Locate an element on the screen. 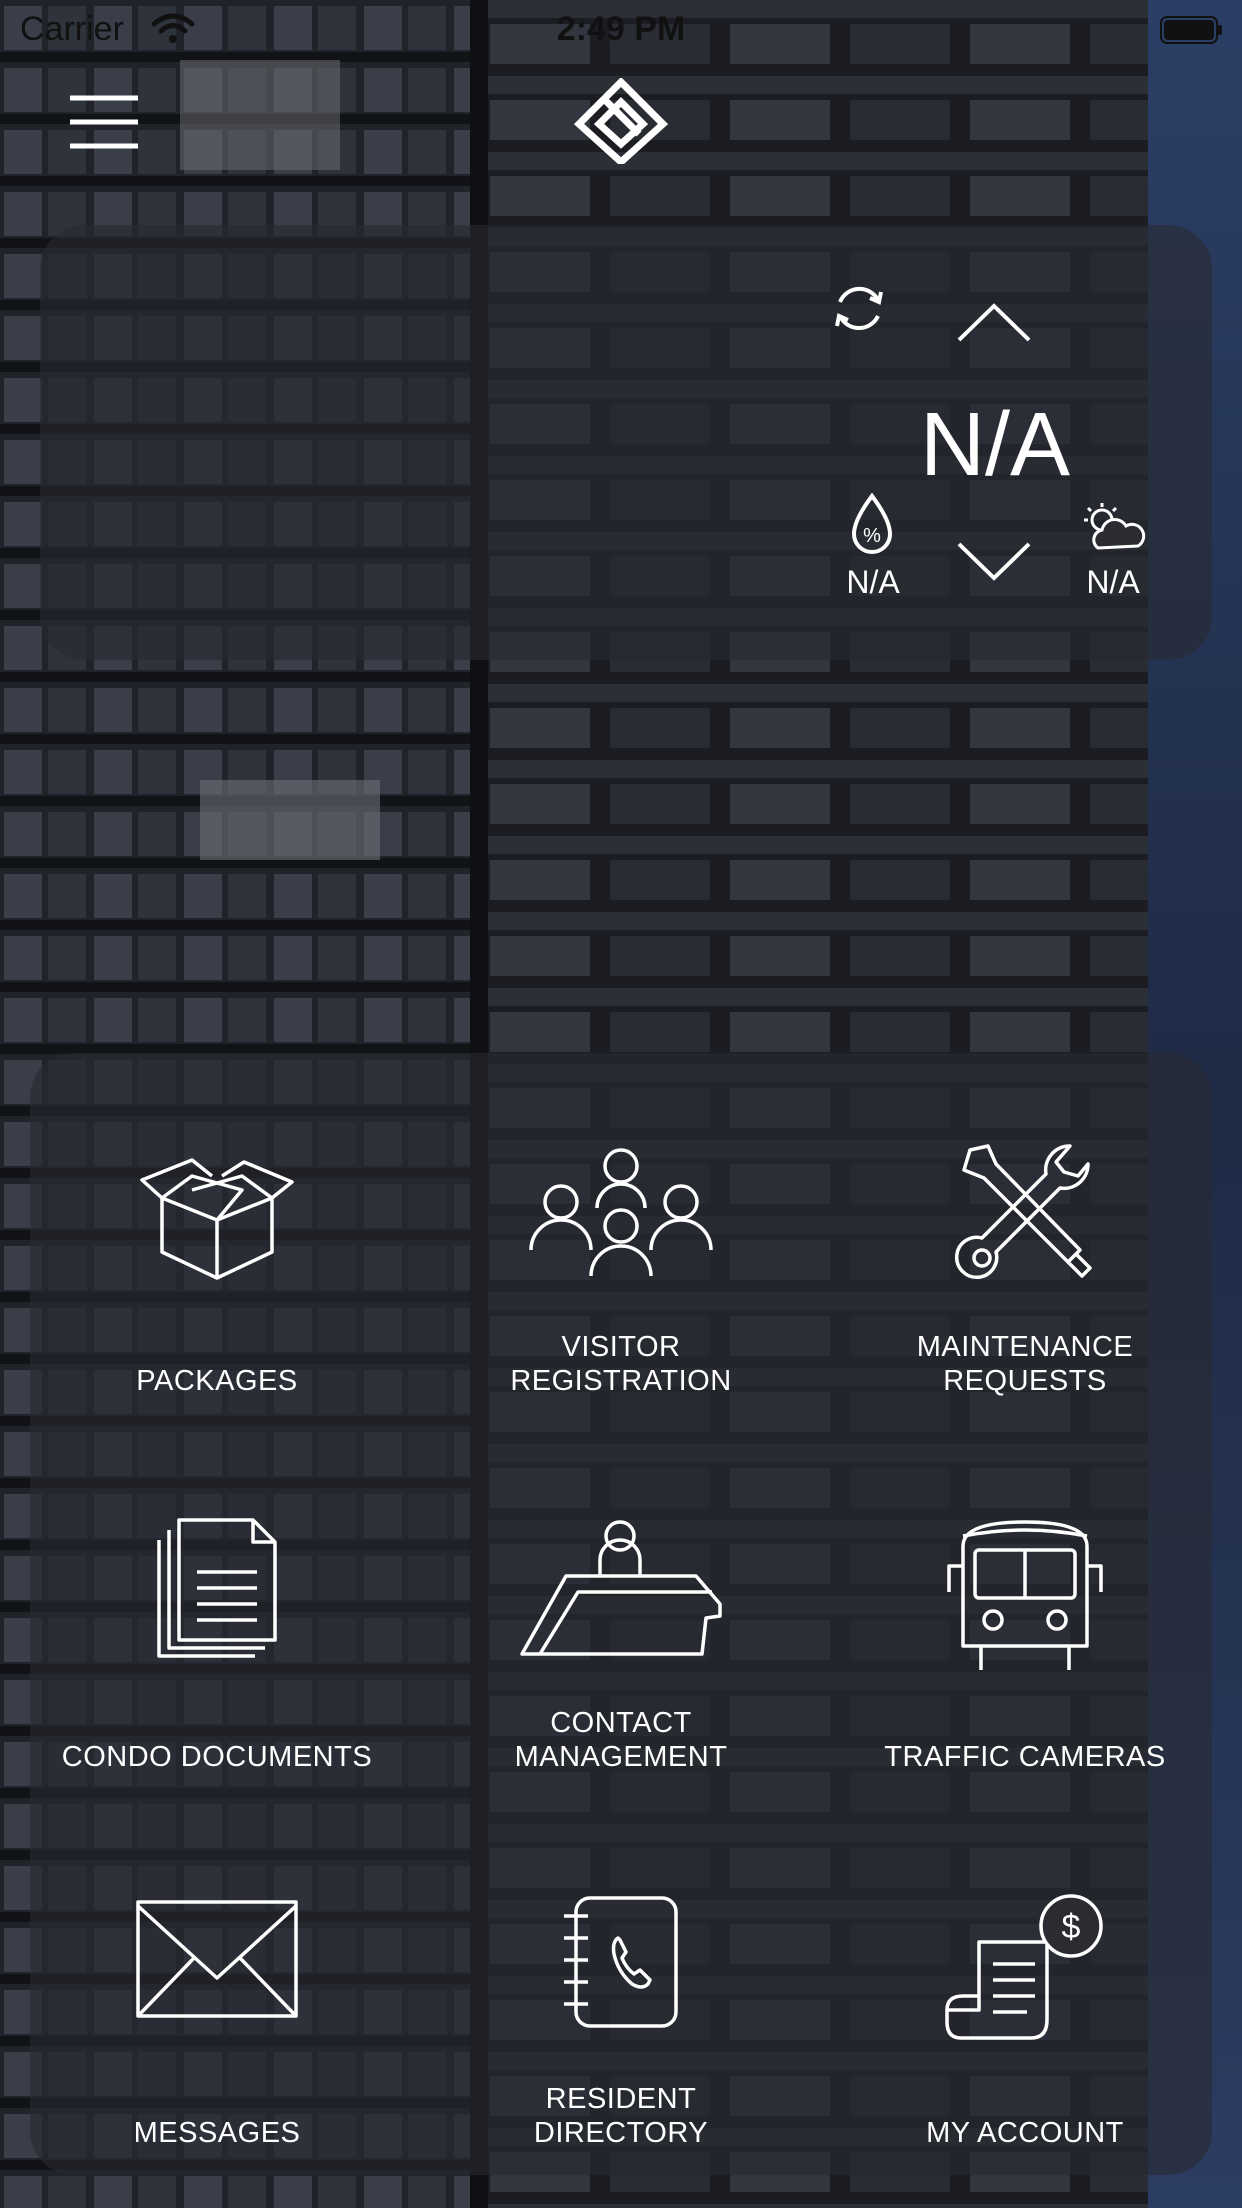 This screenshot has width=1242, height=2208. temperature-value: N/A is located at coordinates (995, 445).